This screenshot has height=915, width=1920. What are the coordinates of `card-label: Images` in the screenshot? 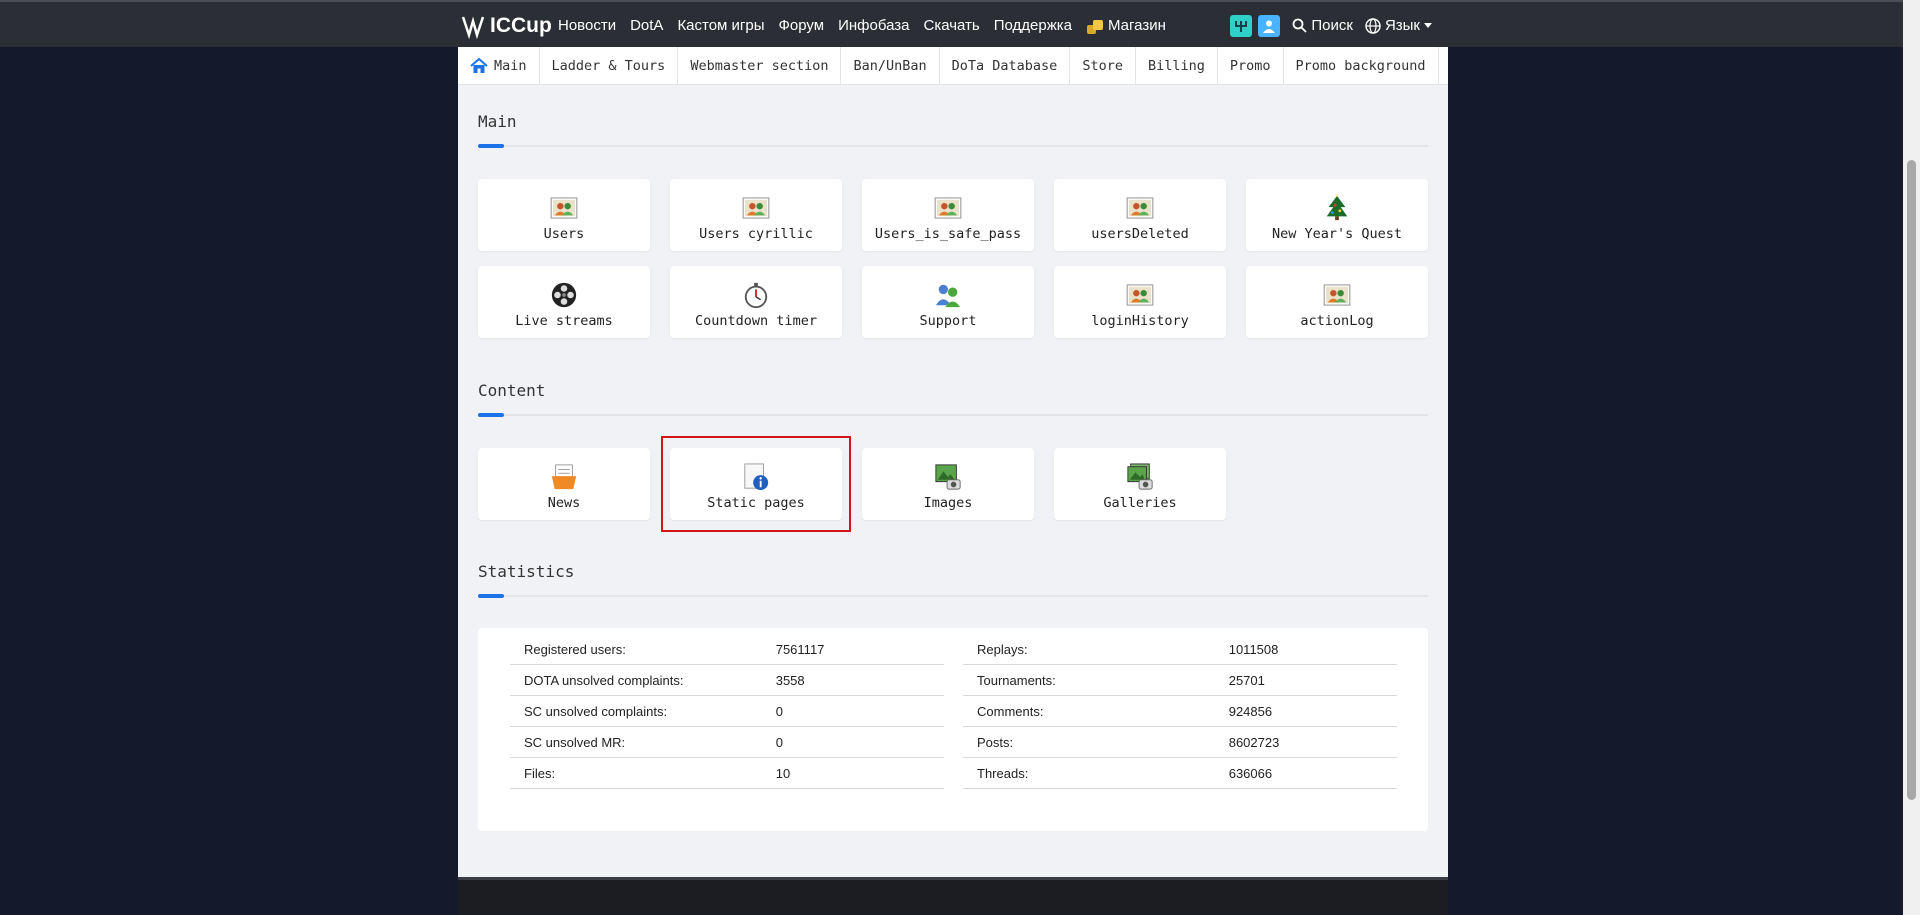 It's located at (948, 503).